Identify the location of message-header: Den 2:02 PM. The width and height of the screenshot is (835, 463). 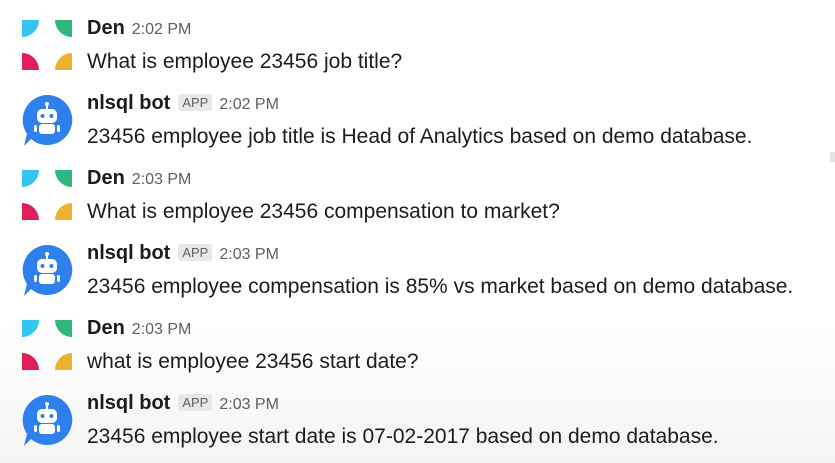
(139, 32).